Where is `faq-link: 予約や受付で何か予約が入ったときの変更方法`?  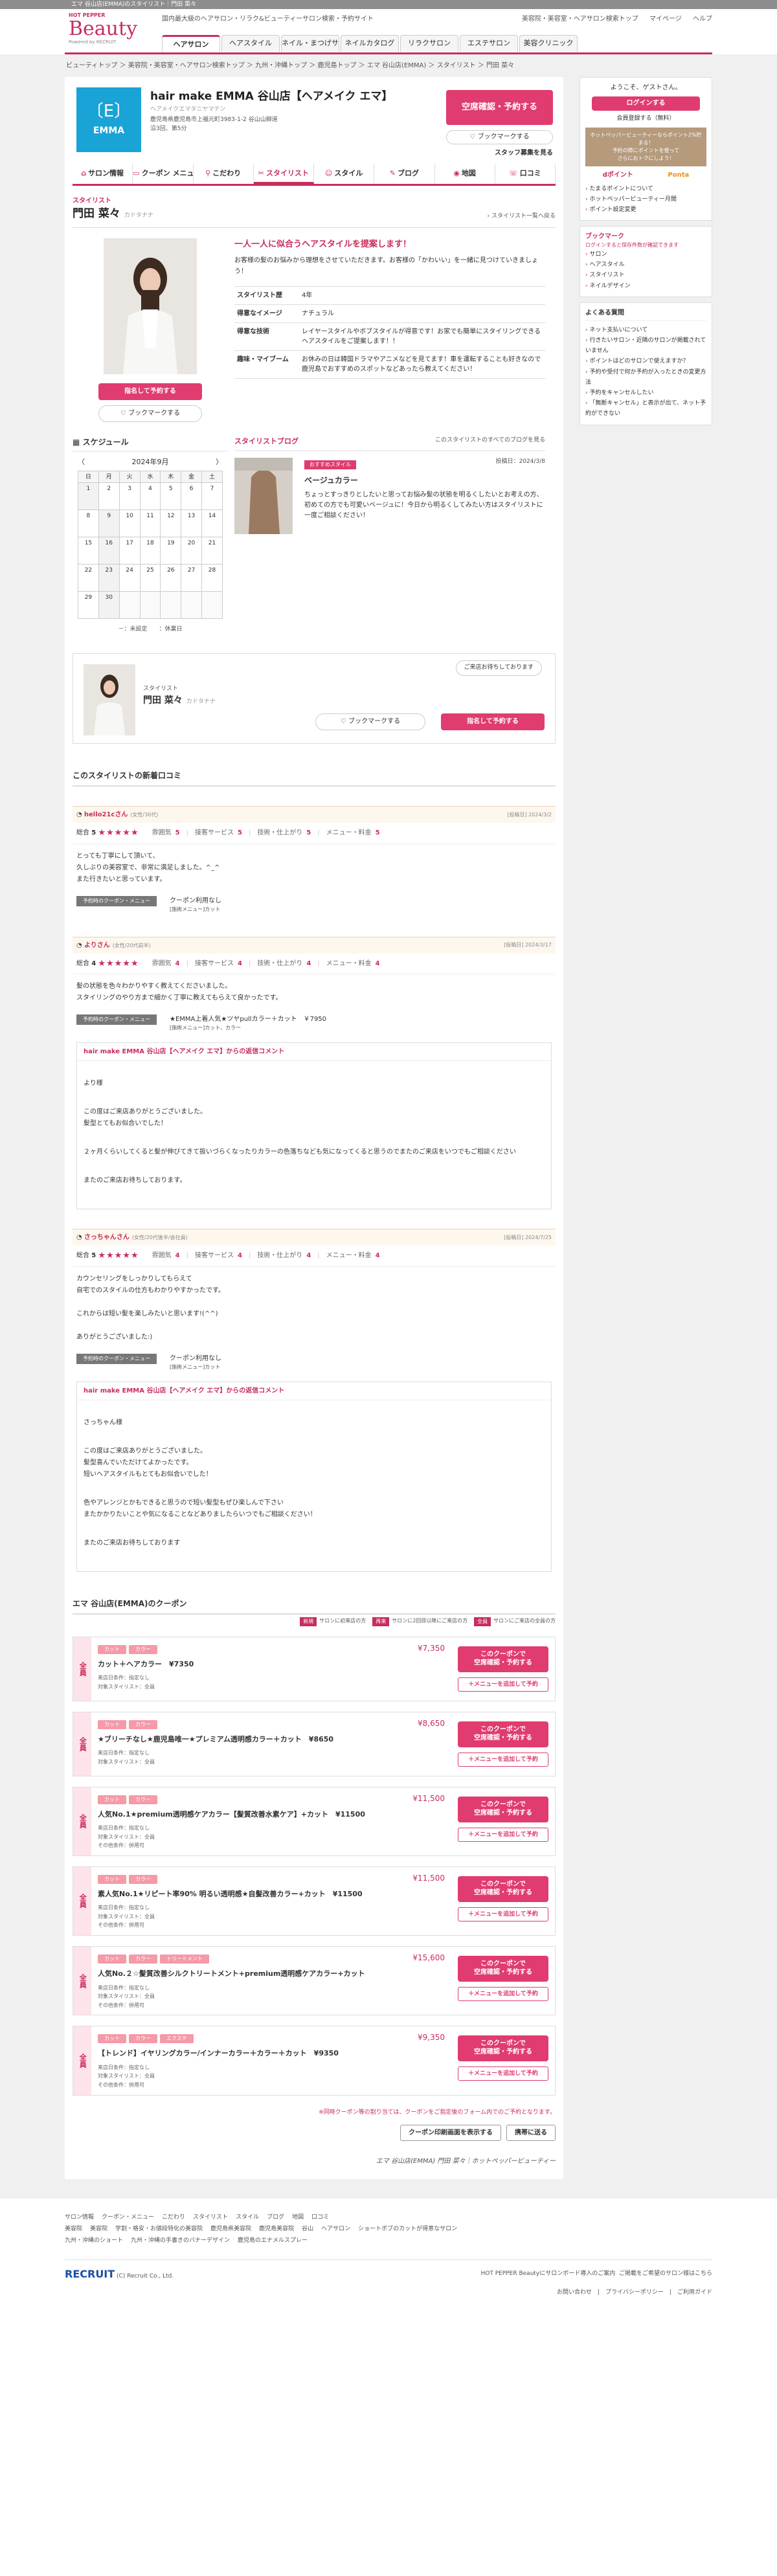
faq-link: 予約や受付で何か予約が入ったときの変更方法 is located at coordinates (645, 377).